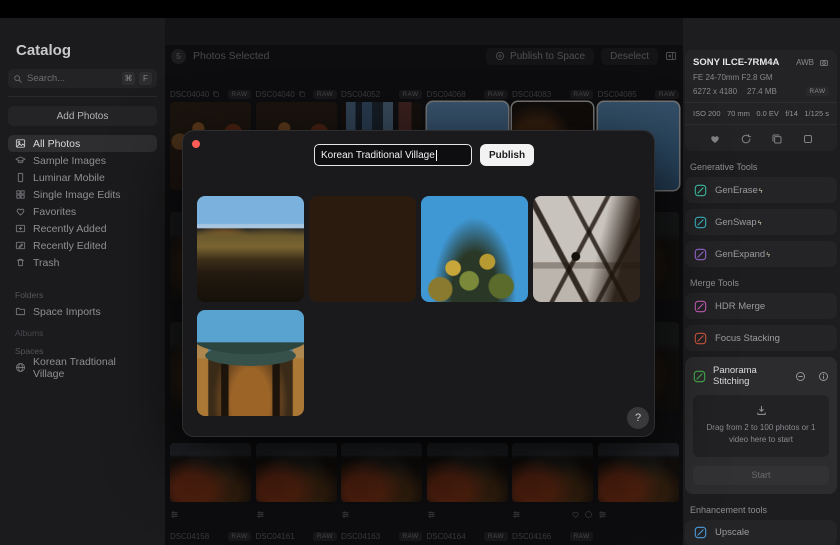 This screenshot has height=545, width=840. What do you see at coordinates (18, 79) in the screenshot?
I see `search-icon` at bounding box center [18, 79].